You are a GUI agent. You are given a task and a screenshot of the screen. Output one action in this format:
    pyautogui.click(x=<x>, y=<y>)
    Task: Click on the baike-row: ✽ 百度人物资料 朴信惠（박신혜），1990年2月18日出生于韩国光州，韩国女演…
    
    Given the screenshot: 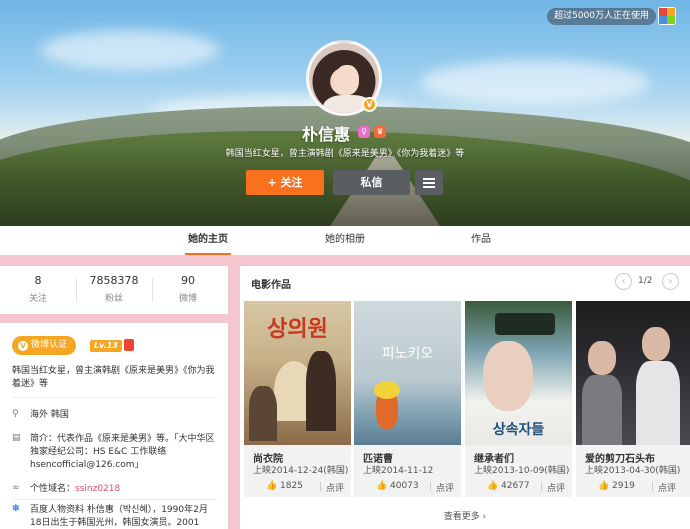 What is the action you would take?
    pyautogui.click(x=110, y=516)
    